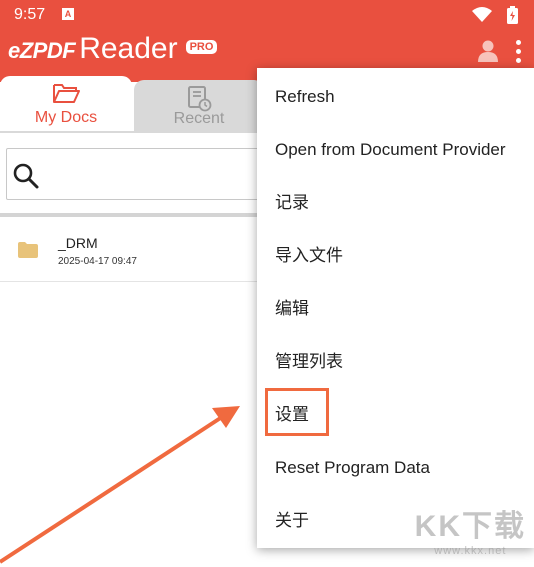  I want to click on user-icon, so click(488, 51).